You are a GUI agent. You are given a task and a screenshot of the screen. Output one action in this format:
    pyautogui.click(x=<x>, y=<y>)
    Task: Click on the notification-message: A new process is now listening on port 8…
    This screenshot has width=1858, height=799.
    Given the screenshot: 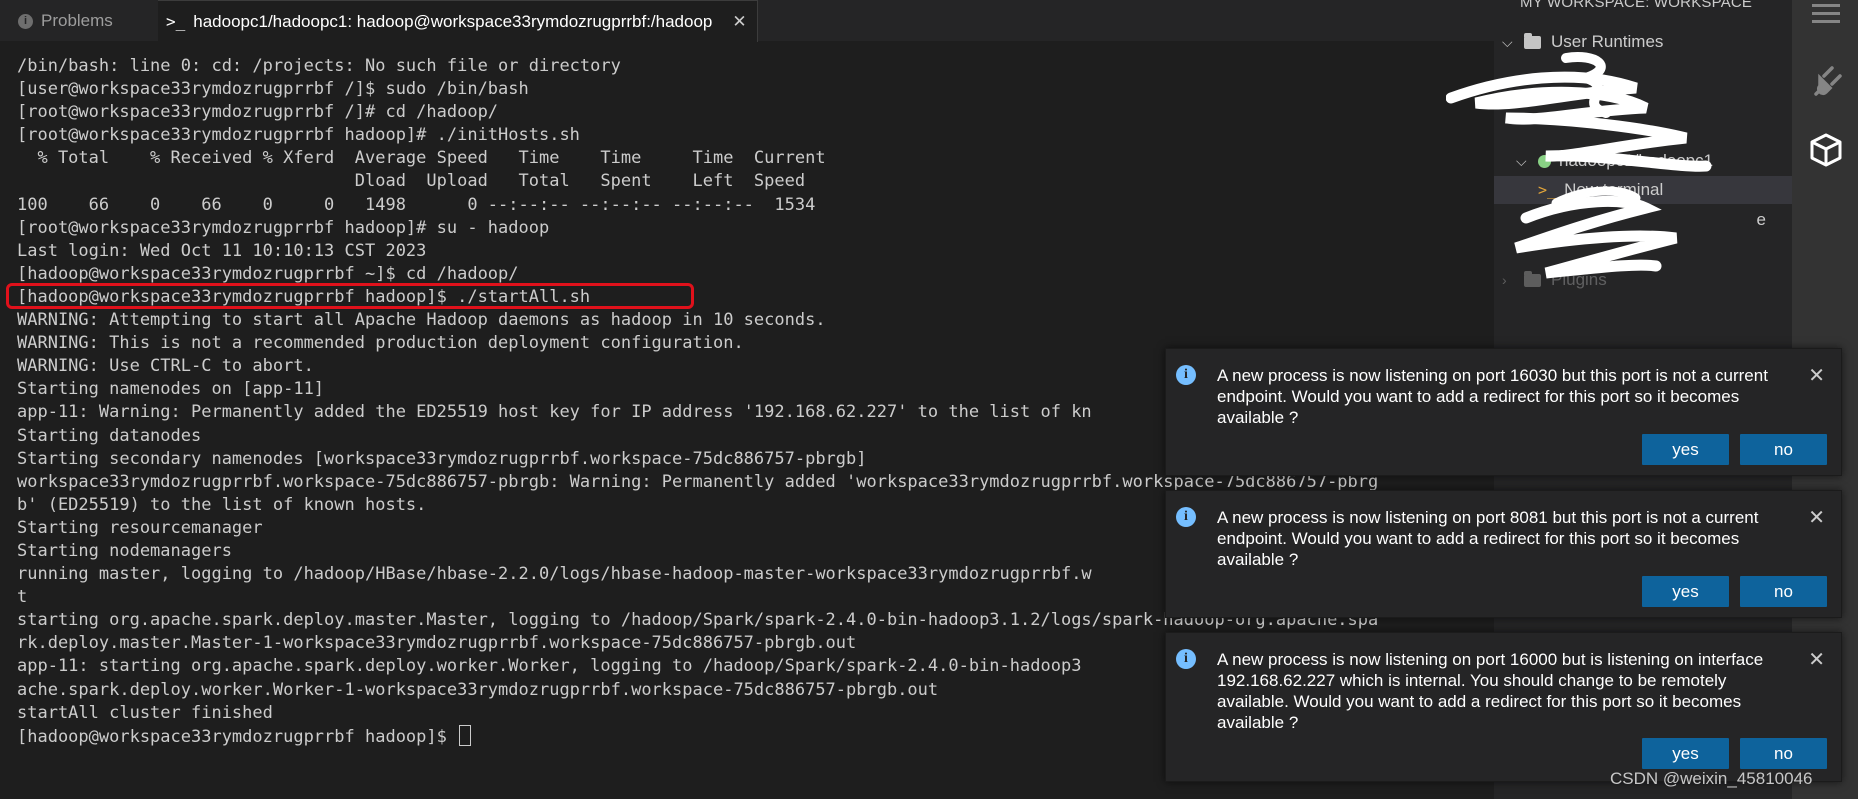 What is the action you would take?
    pyautogui.click(x=1488, y=538)
    